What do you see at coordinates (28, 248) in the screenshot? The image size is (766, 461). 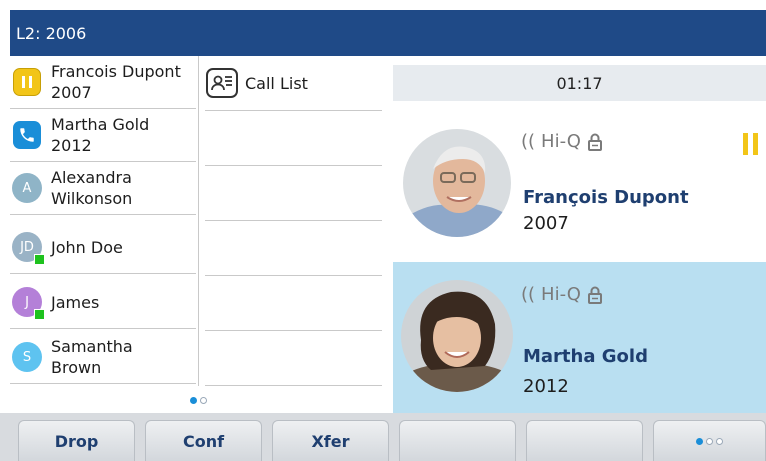 I see `contact-avatar: JD` at bounding box center [28, 248].